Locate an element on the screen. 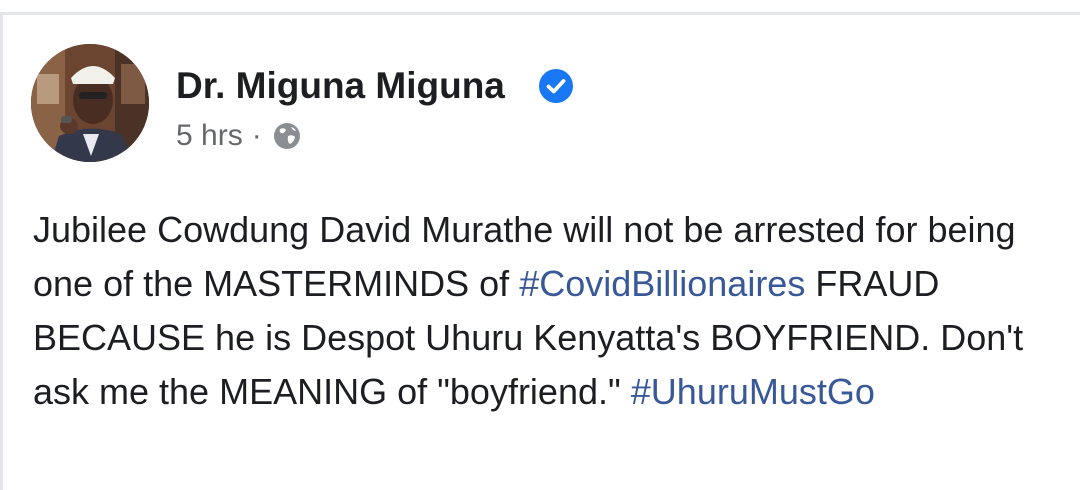 Image resolution: width=1080 pixels, height=490 pixels. avatar-photo is located at coordinates (90, 103).